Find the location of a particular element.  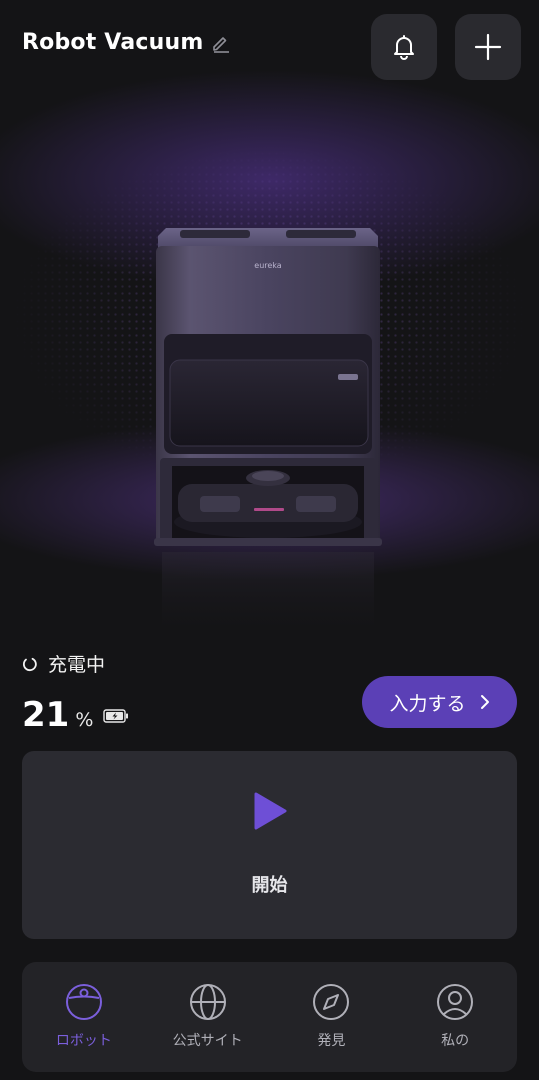

header: Robot Vacuum is located at coordinates (269, 47).